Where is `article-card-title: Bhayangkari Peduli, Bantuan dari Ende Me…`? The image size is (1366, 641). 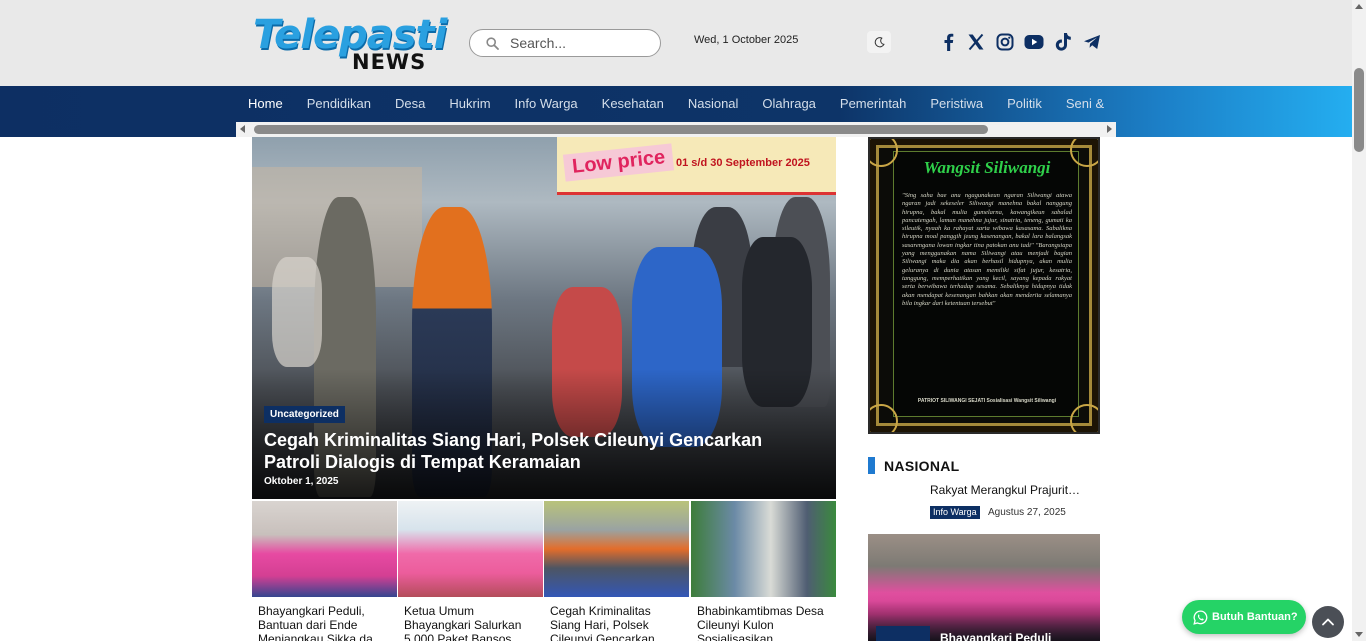 article-card-title: Bhayangkari Peduli, Bantuan dari Ende Me… is located at coordinates (324, 622).